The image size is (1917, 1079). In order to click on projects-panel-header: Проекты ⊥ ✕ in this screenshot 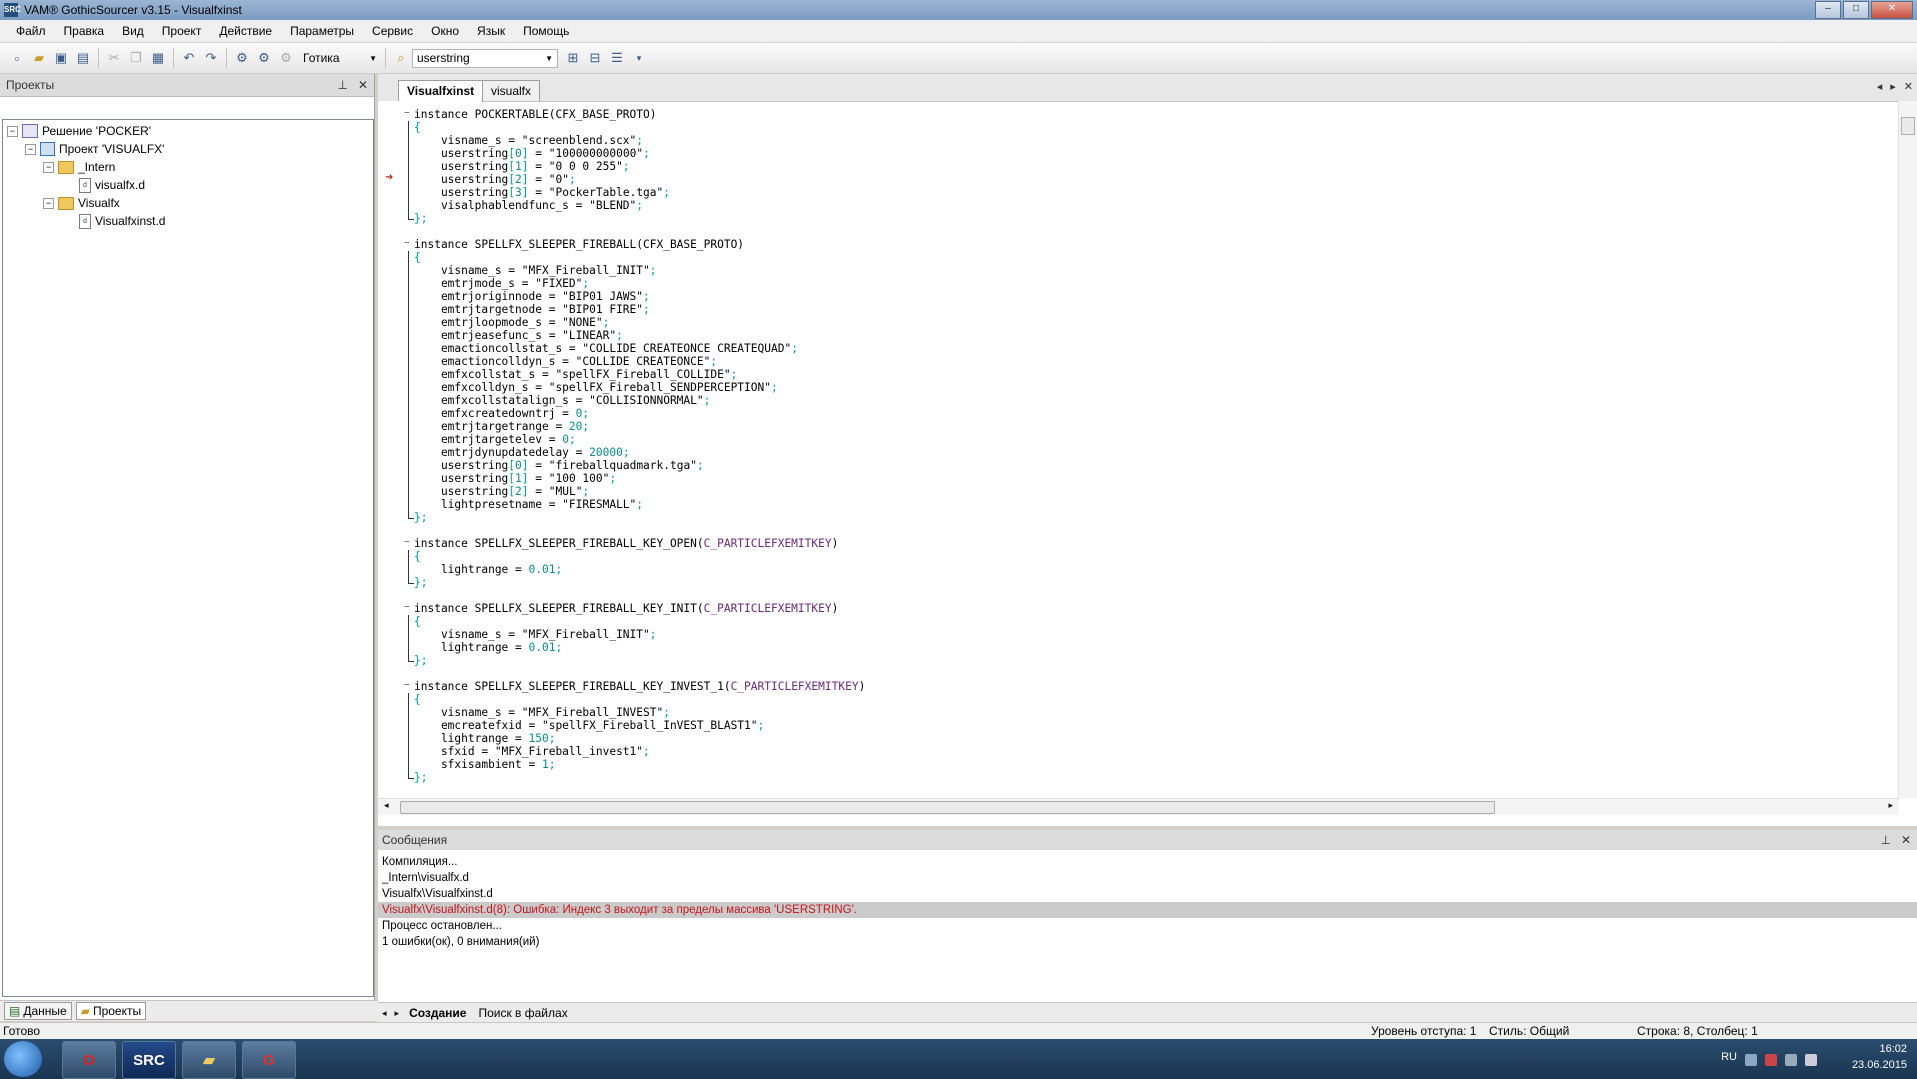, I will do `click(187, 85)`.